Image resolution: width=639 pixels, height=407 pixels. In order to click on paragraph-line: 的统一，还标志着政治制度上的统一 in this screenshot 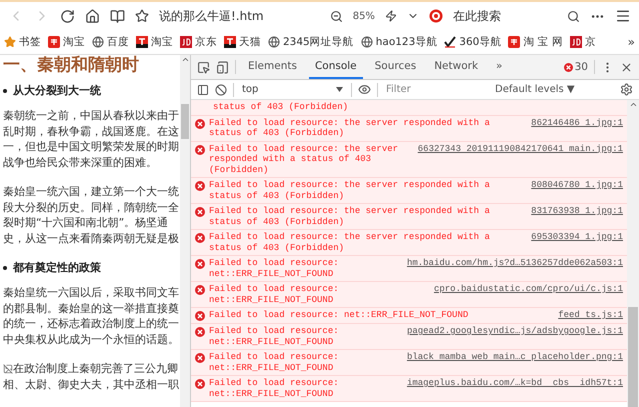, I will do `click(91, 324)`.